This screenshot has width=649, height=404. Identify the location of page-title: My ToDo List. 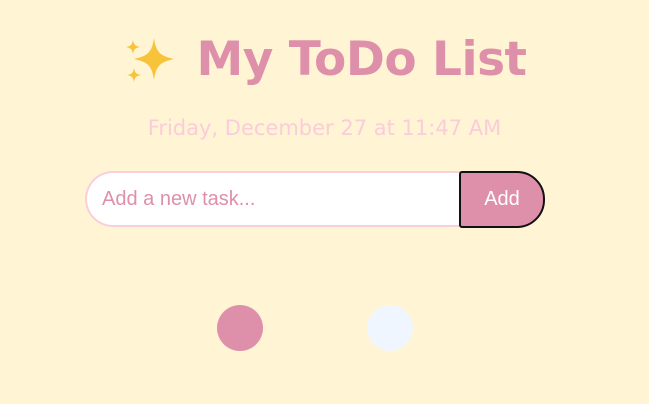
(361, 59).